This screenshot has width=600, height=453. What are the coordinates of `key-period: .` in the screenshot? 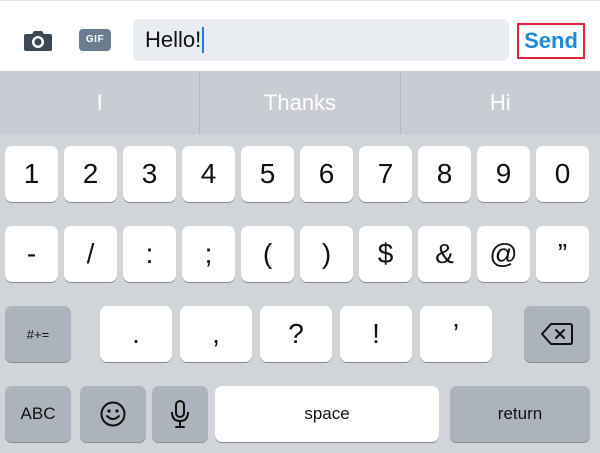 It's located at (136, 334).